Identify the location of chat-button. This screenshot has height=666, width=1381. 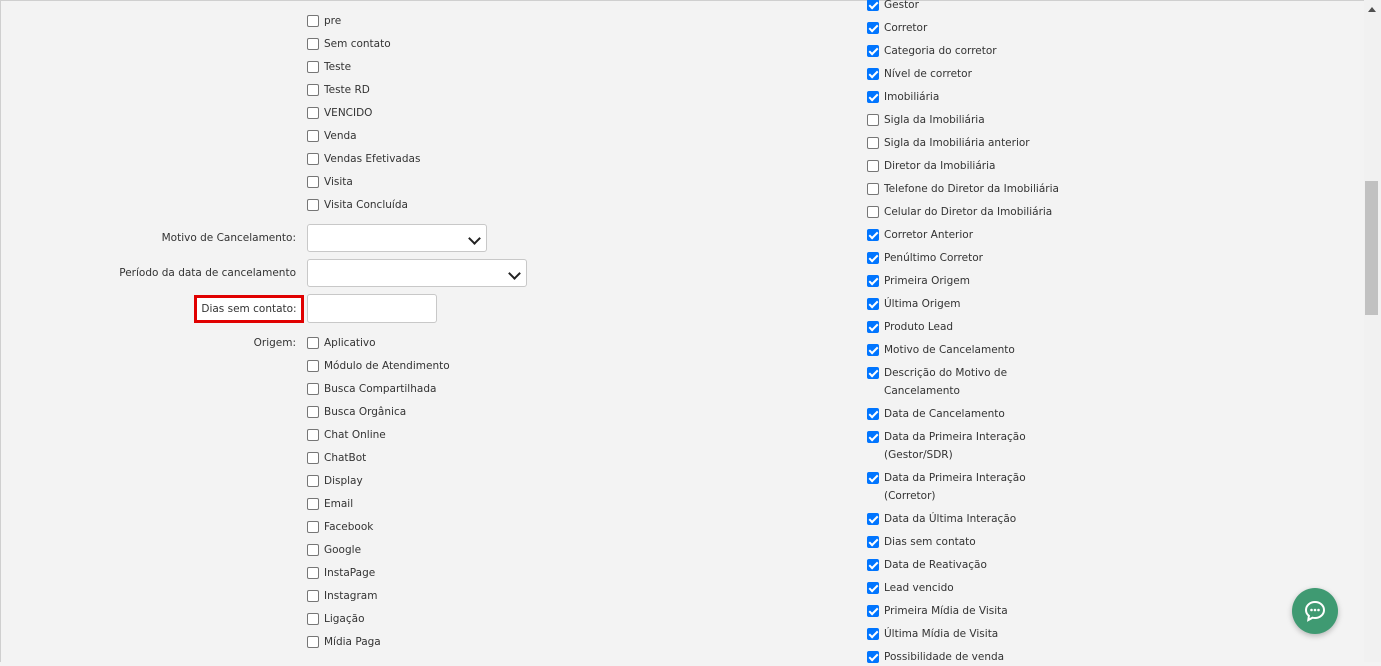
(1315, 611).